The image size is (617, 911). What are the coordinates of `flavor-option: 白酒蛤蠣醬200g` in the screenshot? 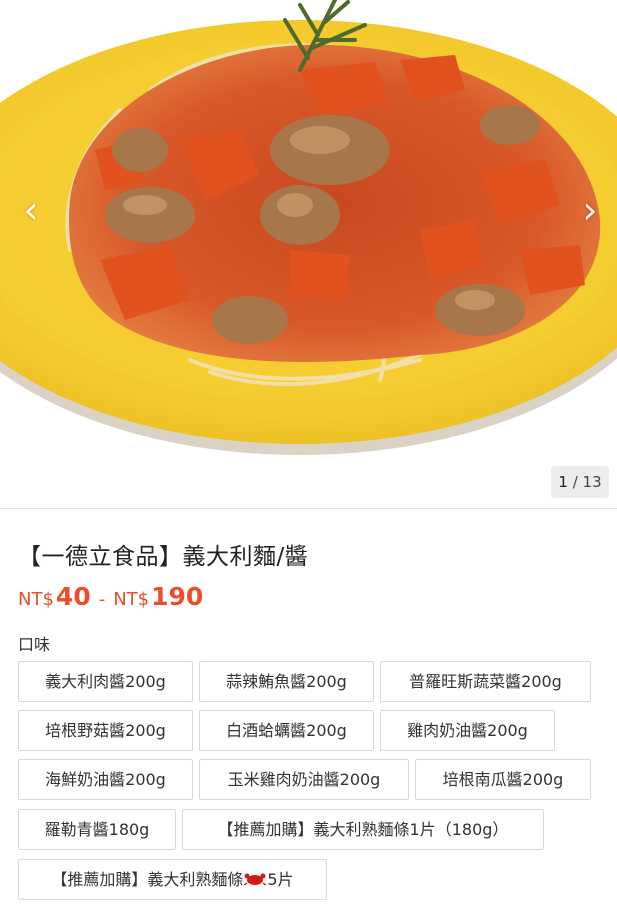 It's located at (286, 730).